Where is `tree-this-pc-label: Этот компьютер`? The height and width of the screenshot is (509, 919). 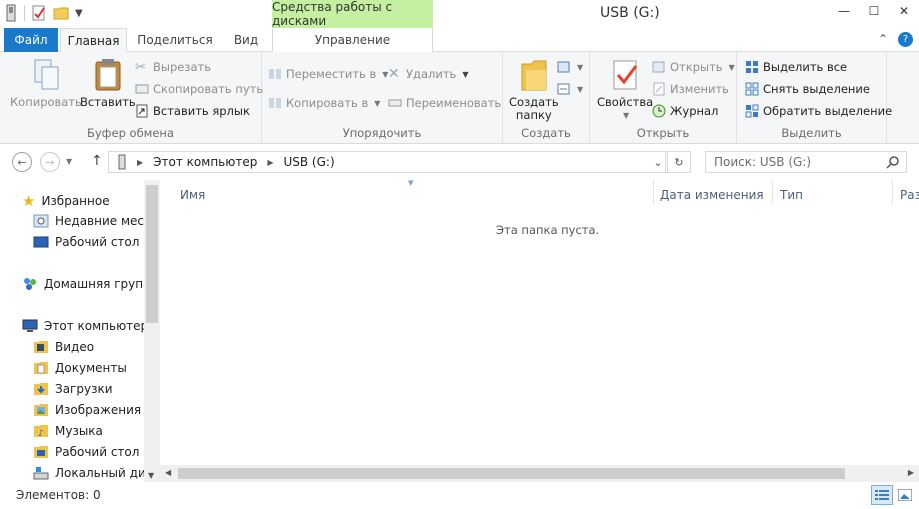
tree-this-pc-label: Этот компьютер is located at coordinates (96, 326).